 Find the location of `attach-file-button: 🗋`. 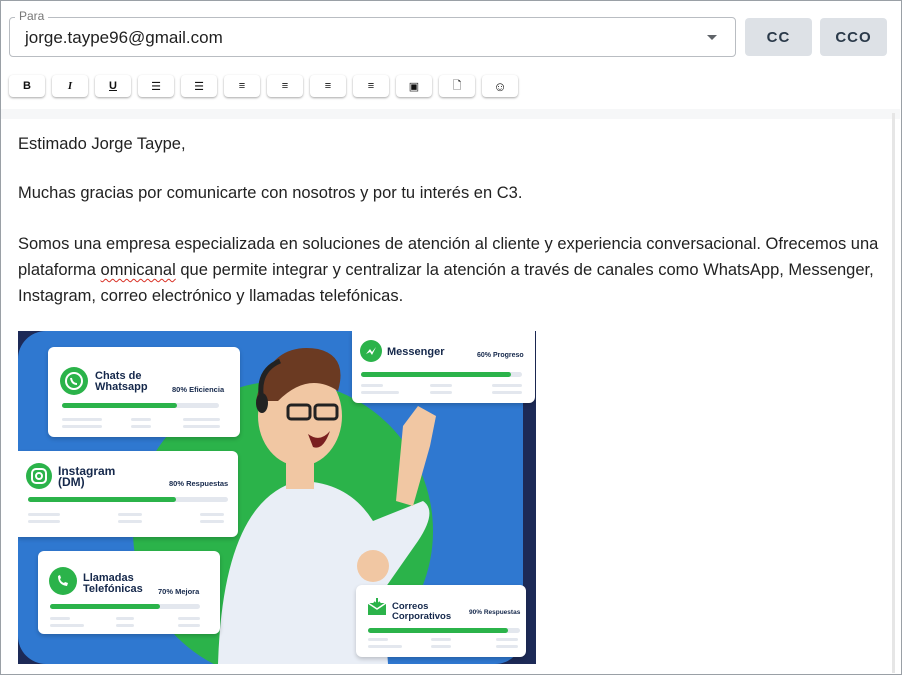

attach-file-button: 🗋 is located at coordinates (457, 86).